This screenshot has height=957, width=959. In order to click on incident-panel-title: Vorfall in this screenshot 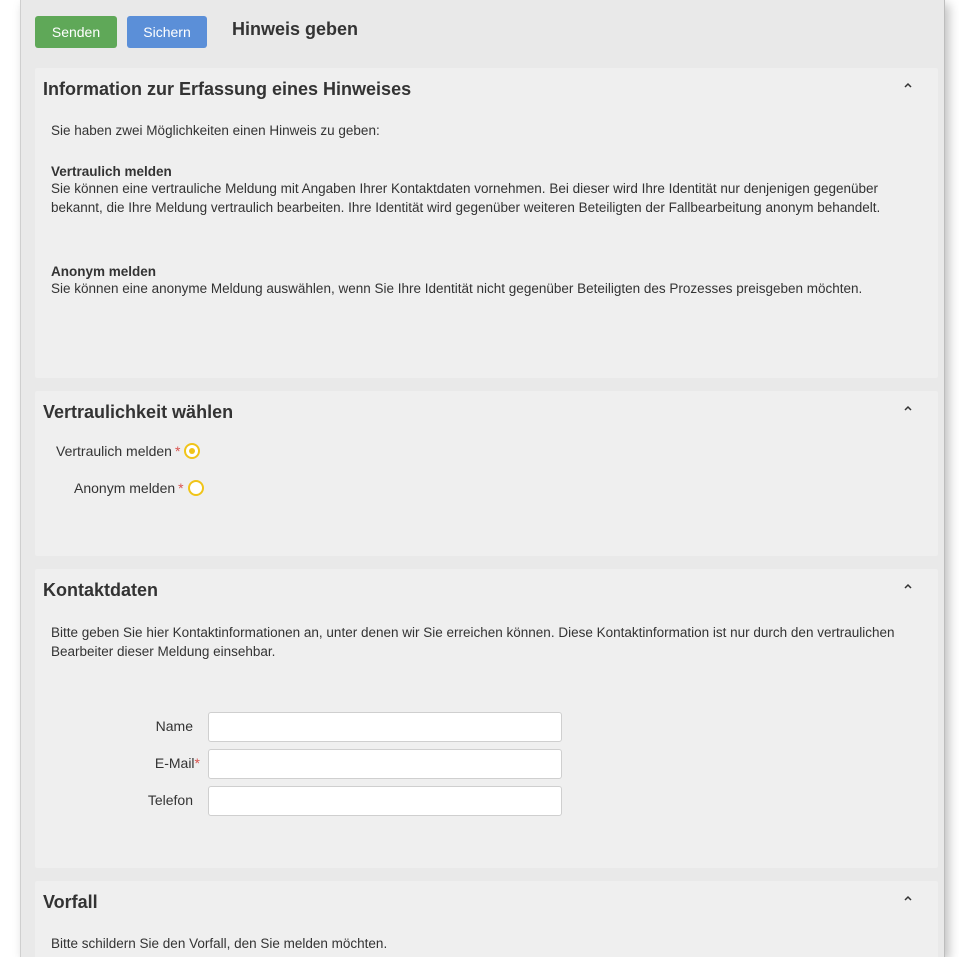, I will do `click(70, 902)`.